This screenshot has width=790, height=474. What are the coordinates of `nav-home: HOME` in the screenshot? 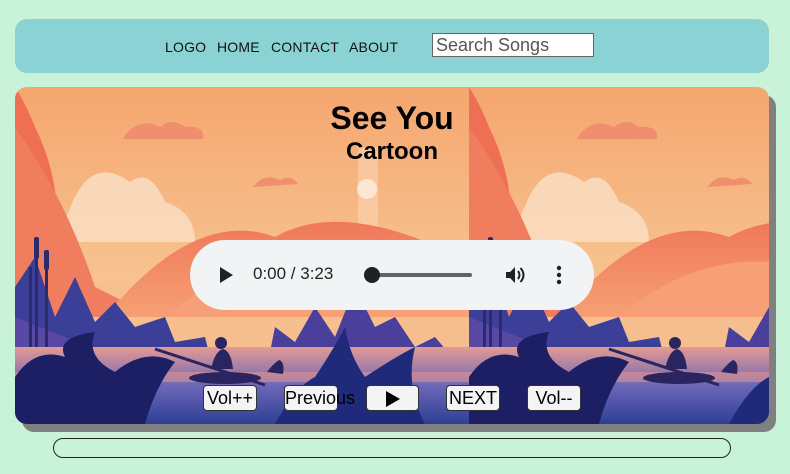 It's located at (238, 47).